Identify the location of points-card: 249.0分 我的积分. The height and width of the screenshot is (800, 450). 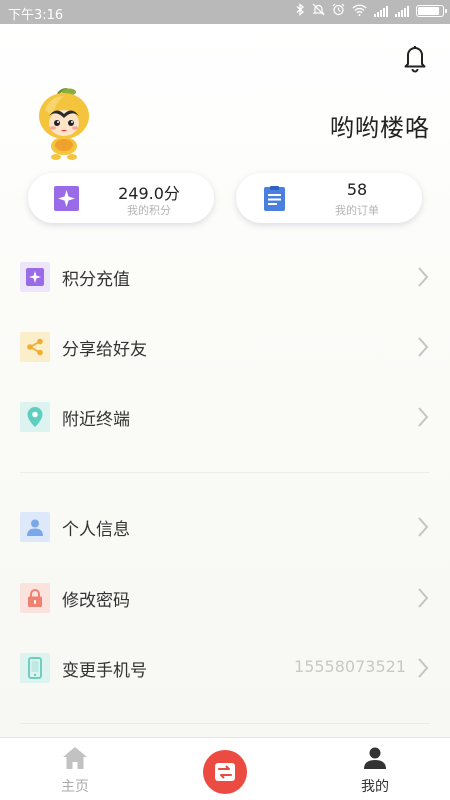
(121, 198).